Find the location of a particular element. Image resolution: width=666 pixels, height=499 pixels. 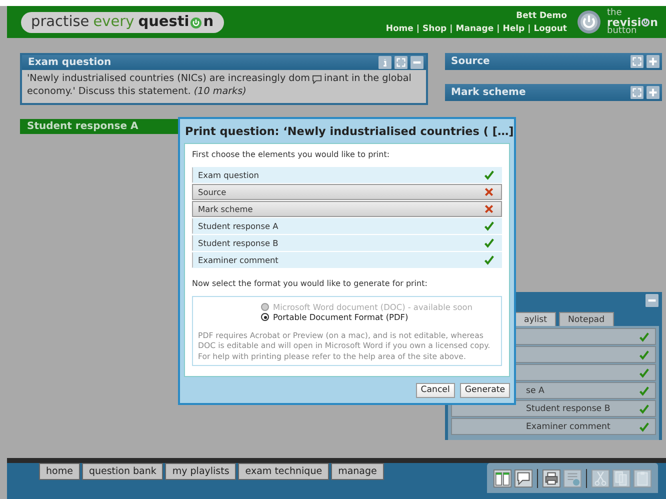

dialog-text: First choose the elements you would like to print: is located at coordinates (291, 154).